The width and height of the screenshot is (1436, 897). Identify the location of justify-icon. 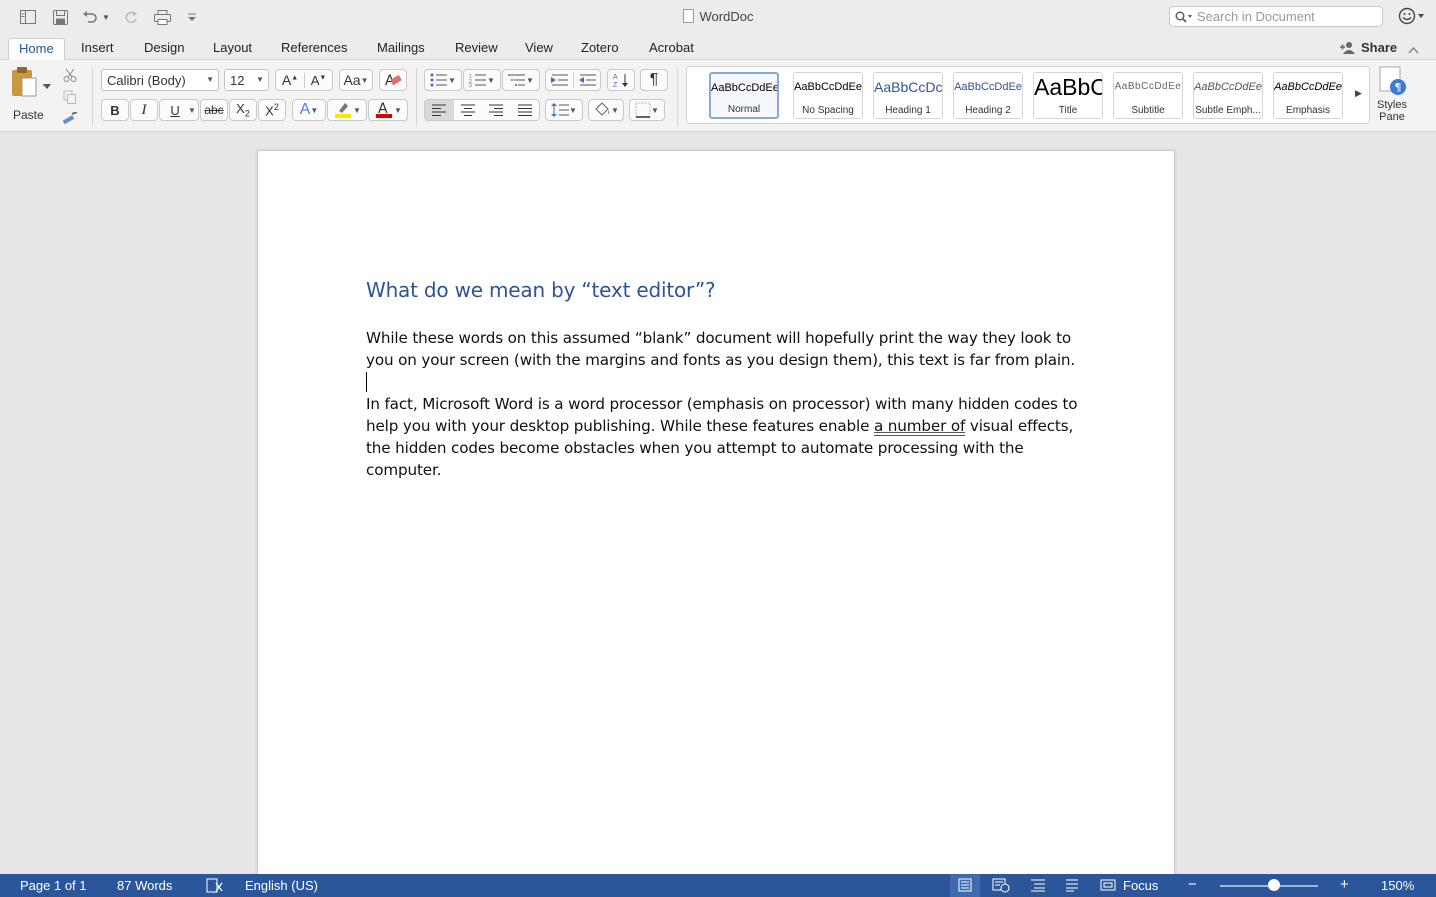
(525, 110).